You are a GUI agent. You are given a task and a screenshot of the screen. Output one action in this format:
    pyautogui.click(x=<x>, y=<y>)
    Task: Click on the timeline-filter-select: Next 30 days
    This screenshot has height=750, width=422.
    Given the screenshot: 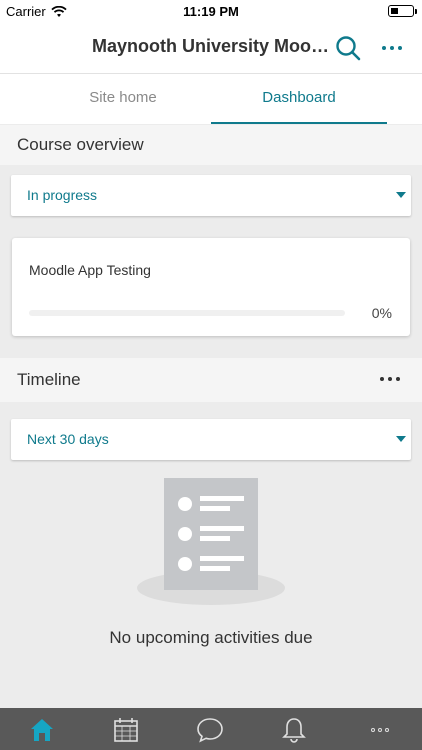 What is the action you would take?
    pyautogui.click(x=211, y=439)
    